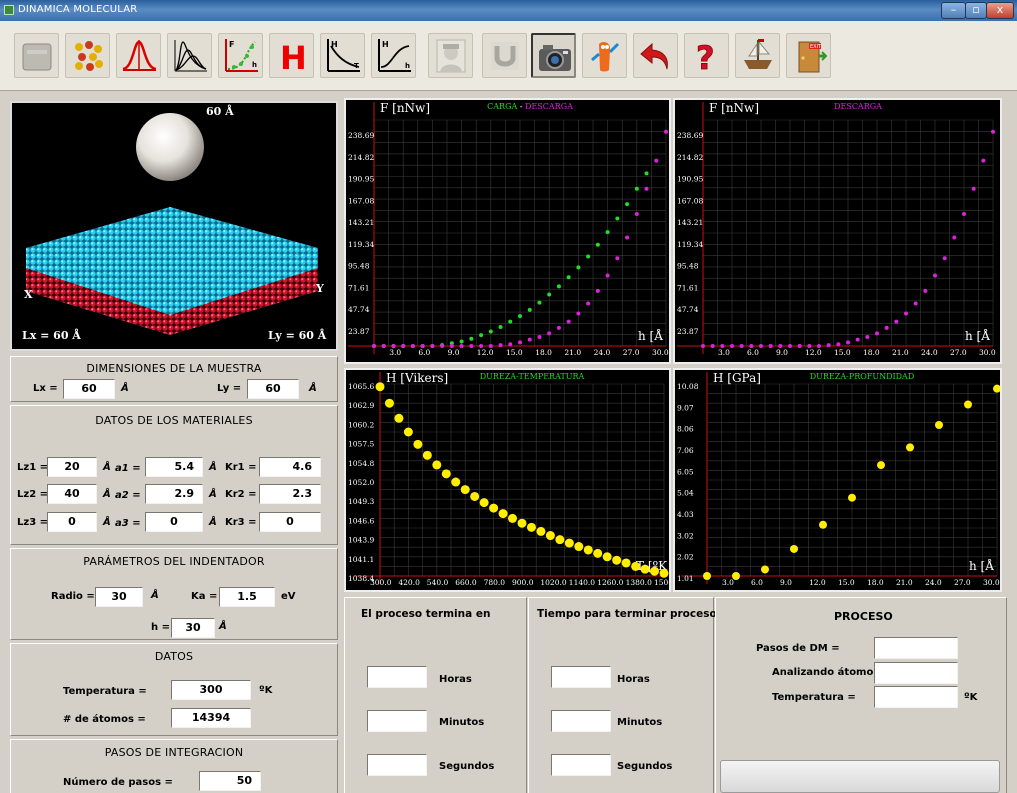 The image size is (1017, 793). I want to click on atoms-button, so click(87, 55).